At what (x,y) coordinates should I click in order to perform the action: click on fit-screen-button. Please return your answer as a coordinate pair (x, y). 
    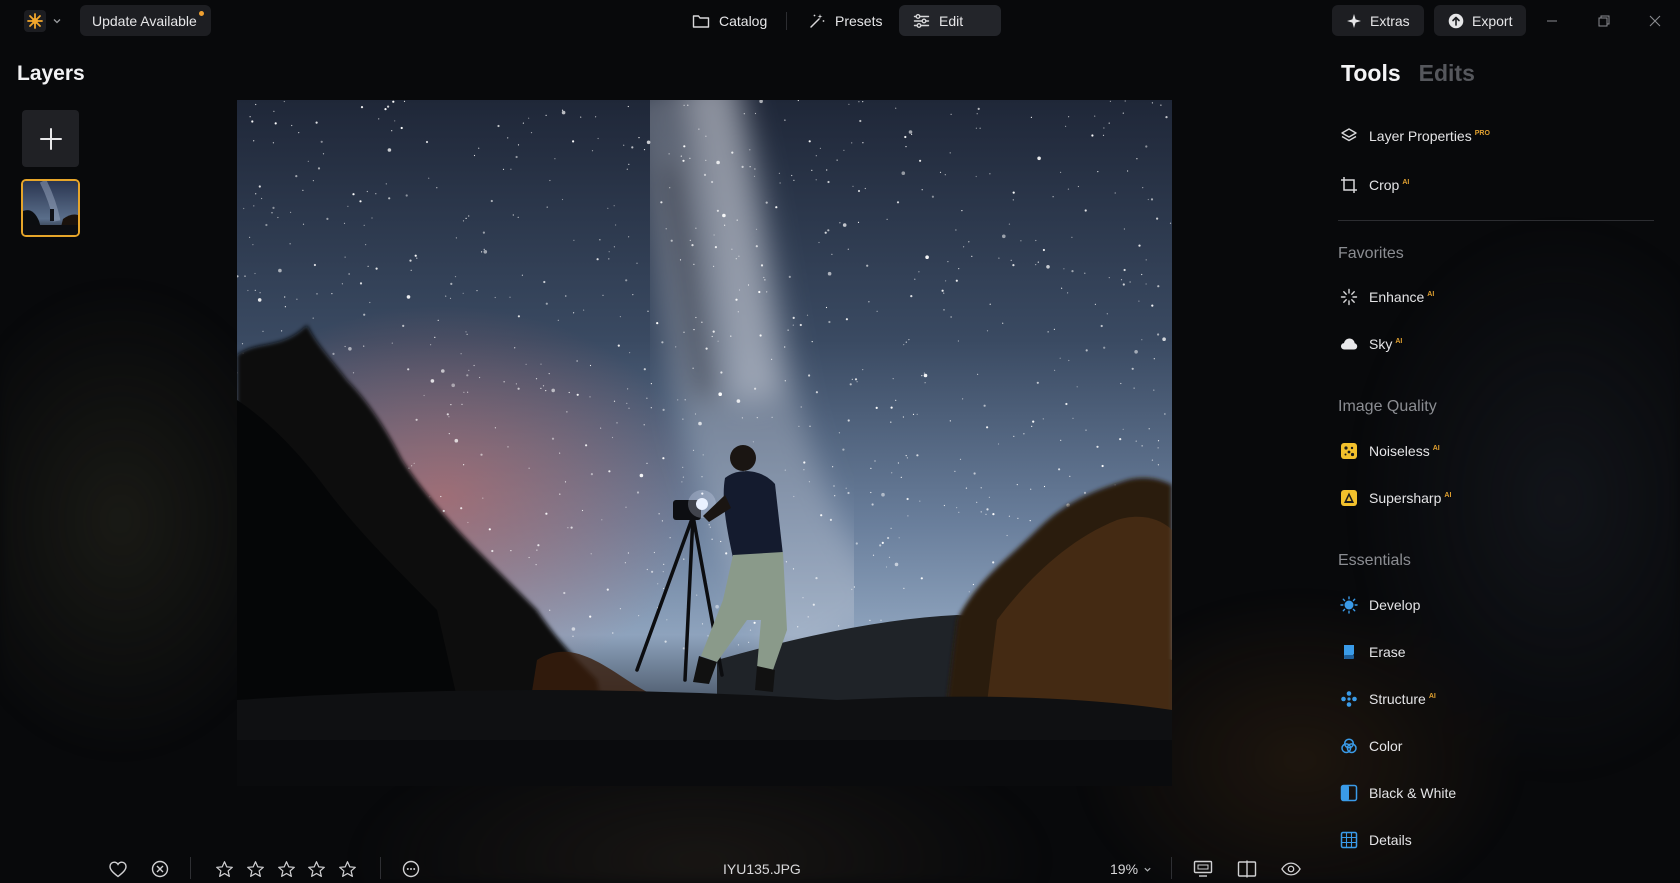
    Looking at the image, I should click on (1203, 869).